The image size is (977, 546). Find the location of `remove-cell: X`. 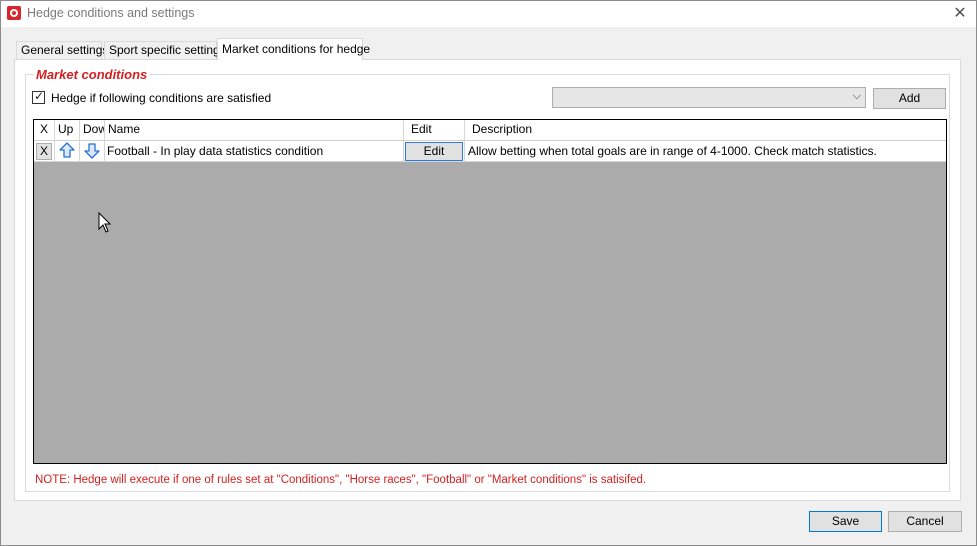

remove-cell: X is located at coordinates (44, 151).